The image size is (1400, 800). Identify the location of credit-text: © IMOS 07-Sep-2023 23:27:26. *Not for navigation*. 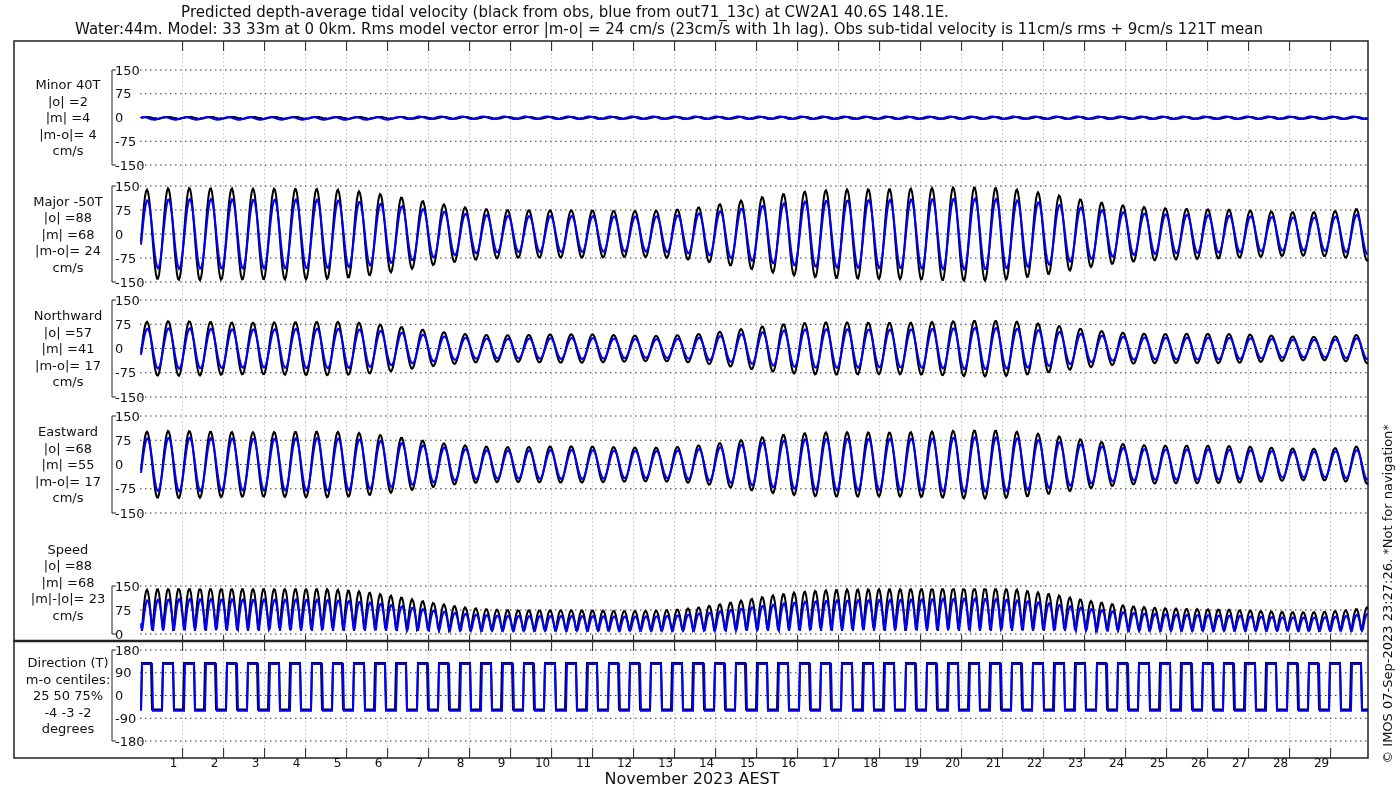
(1387, 594).